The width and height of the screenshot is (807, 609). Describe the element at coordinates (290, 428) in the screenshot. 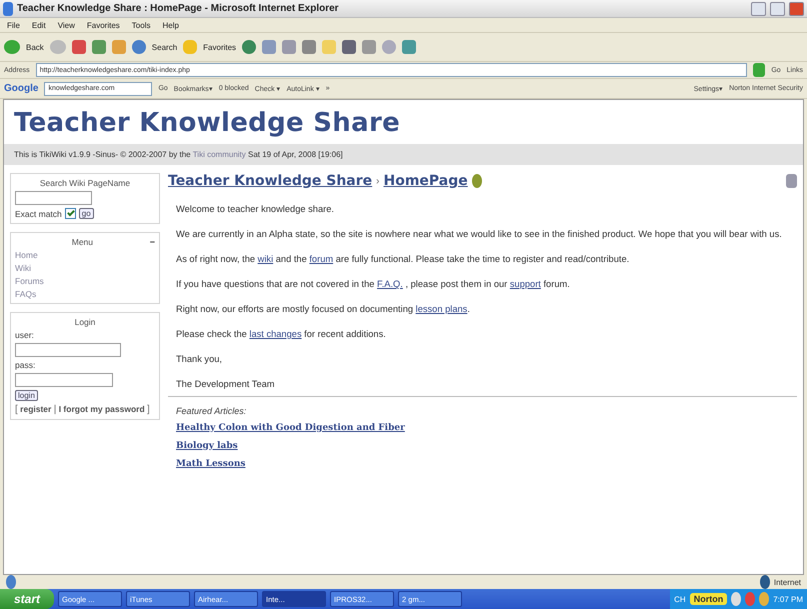

I see `article-link: Healthy Colon with Good Digestion and Fiber` at that location.